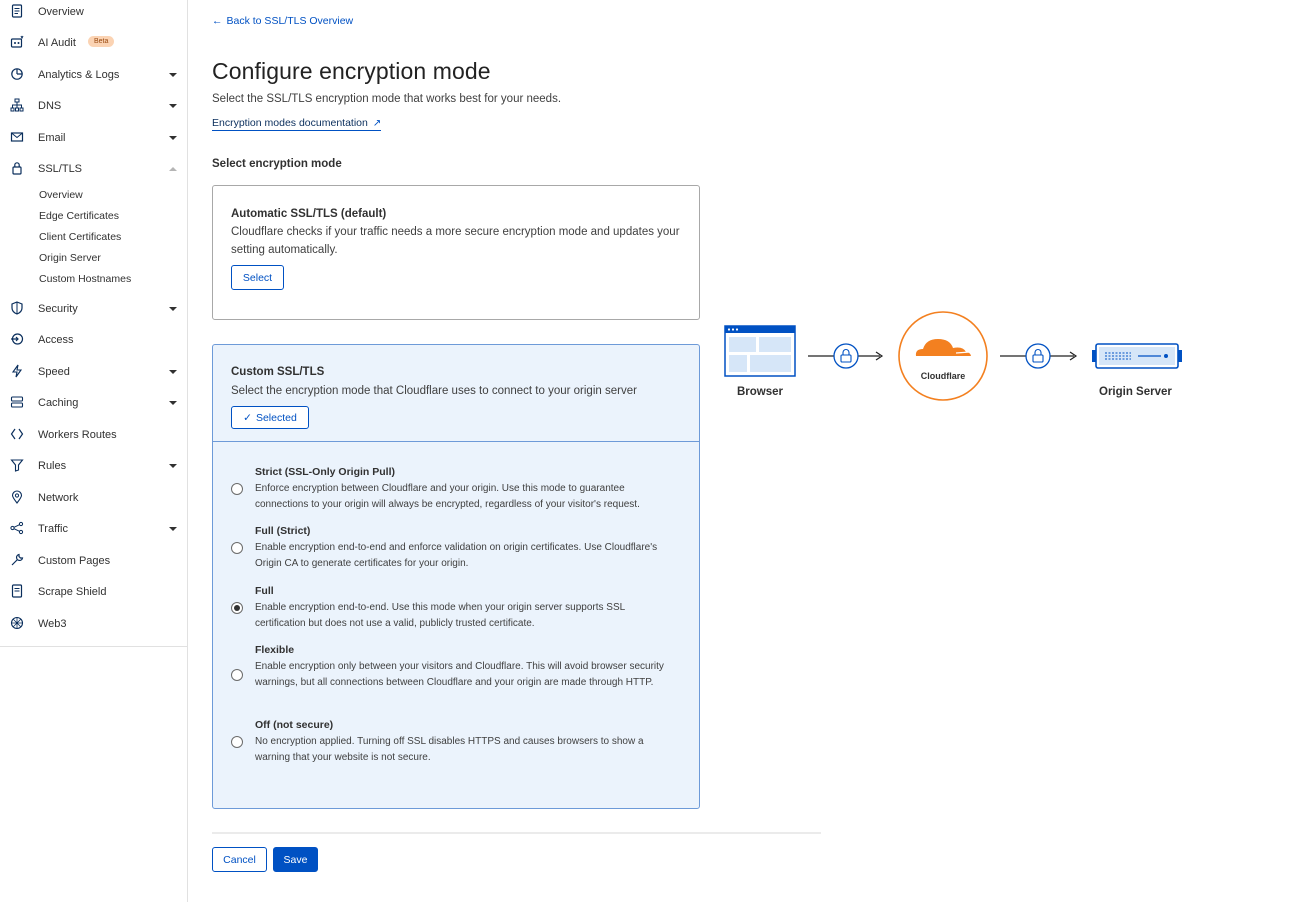 This screenshot has width=1295, height=902. I want to click on sidebar-subitem-custom-hostnames: Custom Hostnames, so click(85, 279).